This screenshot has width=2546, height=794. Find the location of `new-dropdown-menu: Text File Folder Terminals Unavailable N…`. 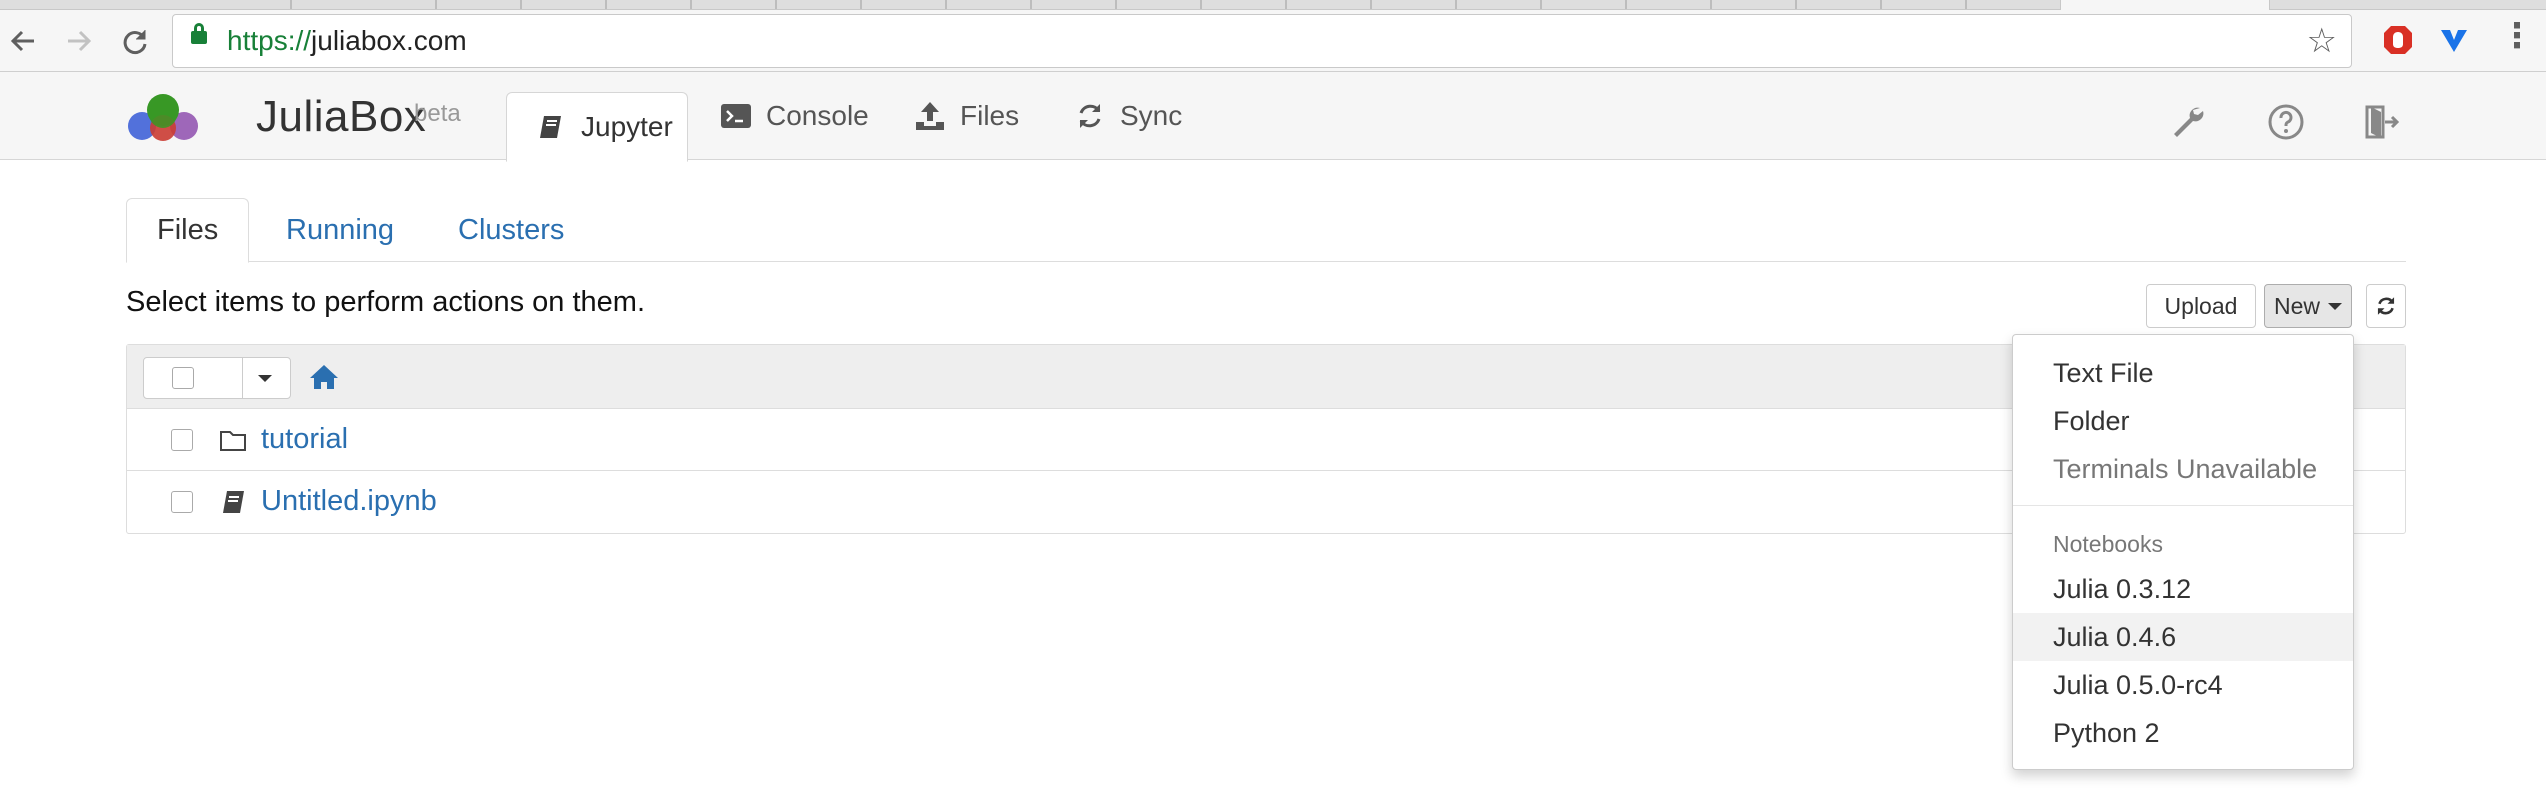

new-dropdown-menu: Text File Folder Terminals Unavailable N… is located at coordinates (2183, 552).